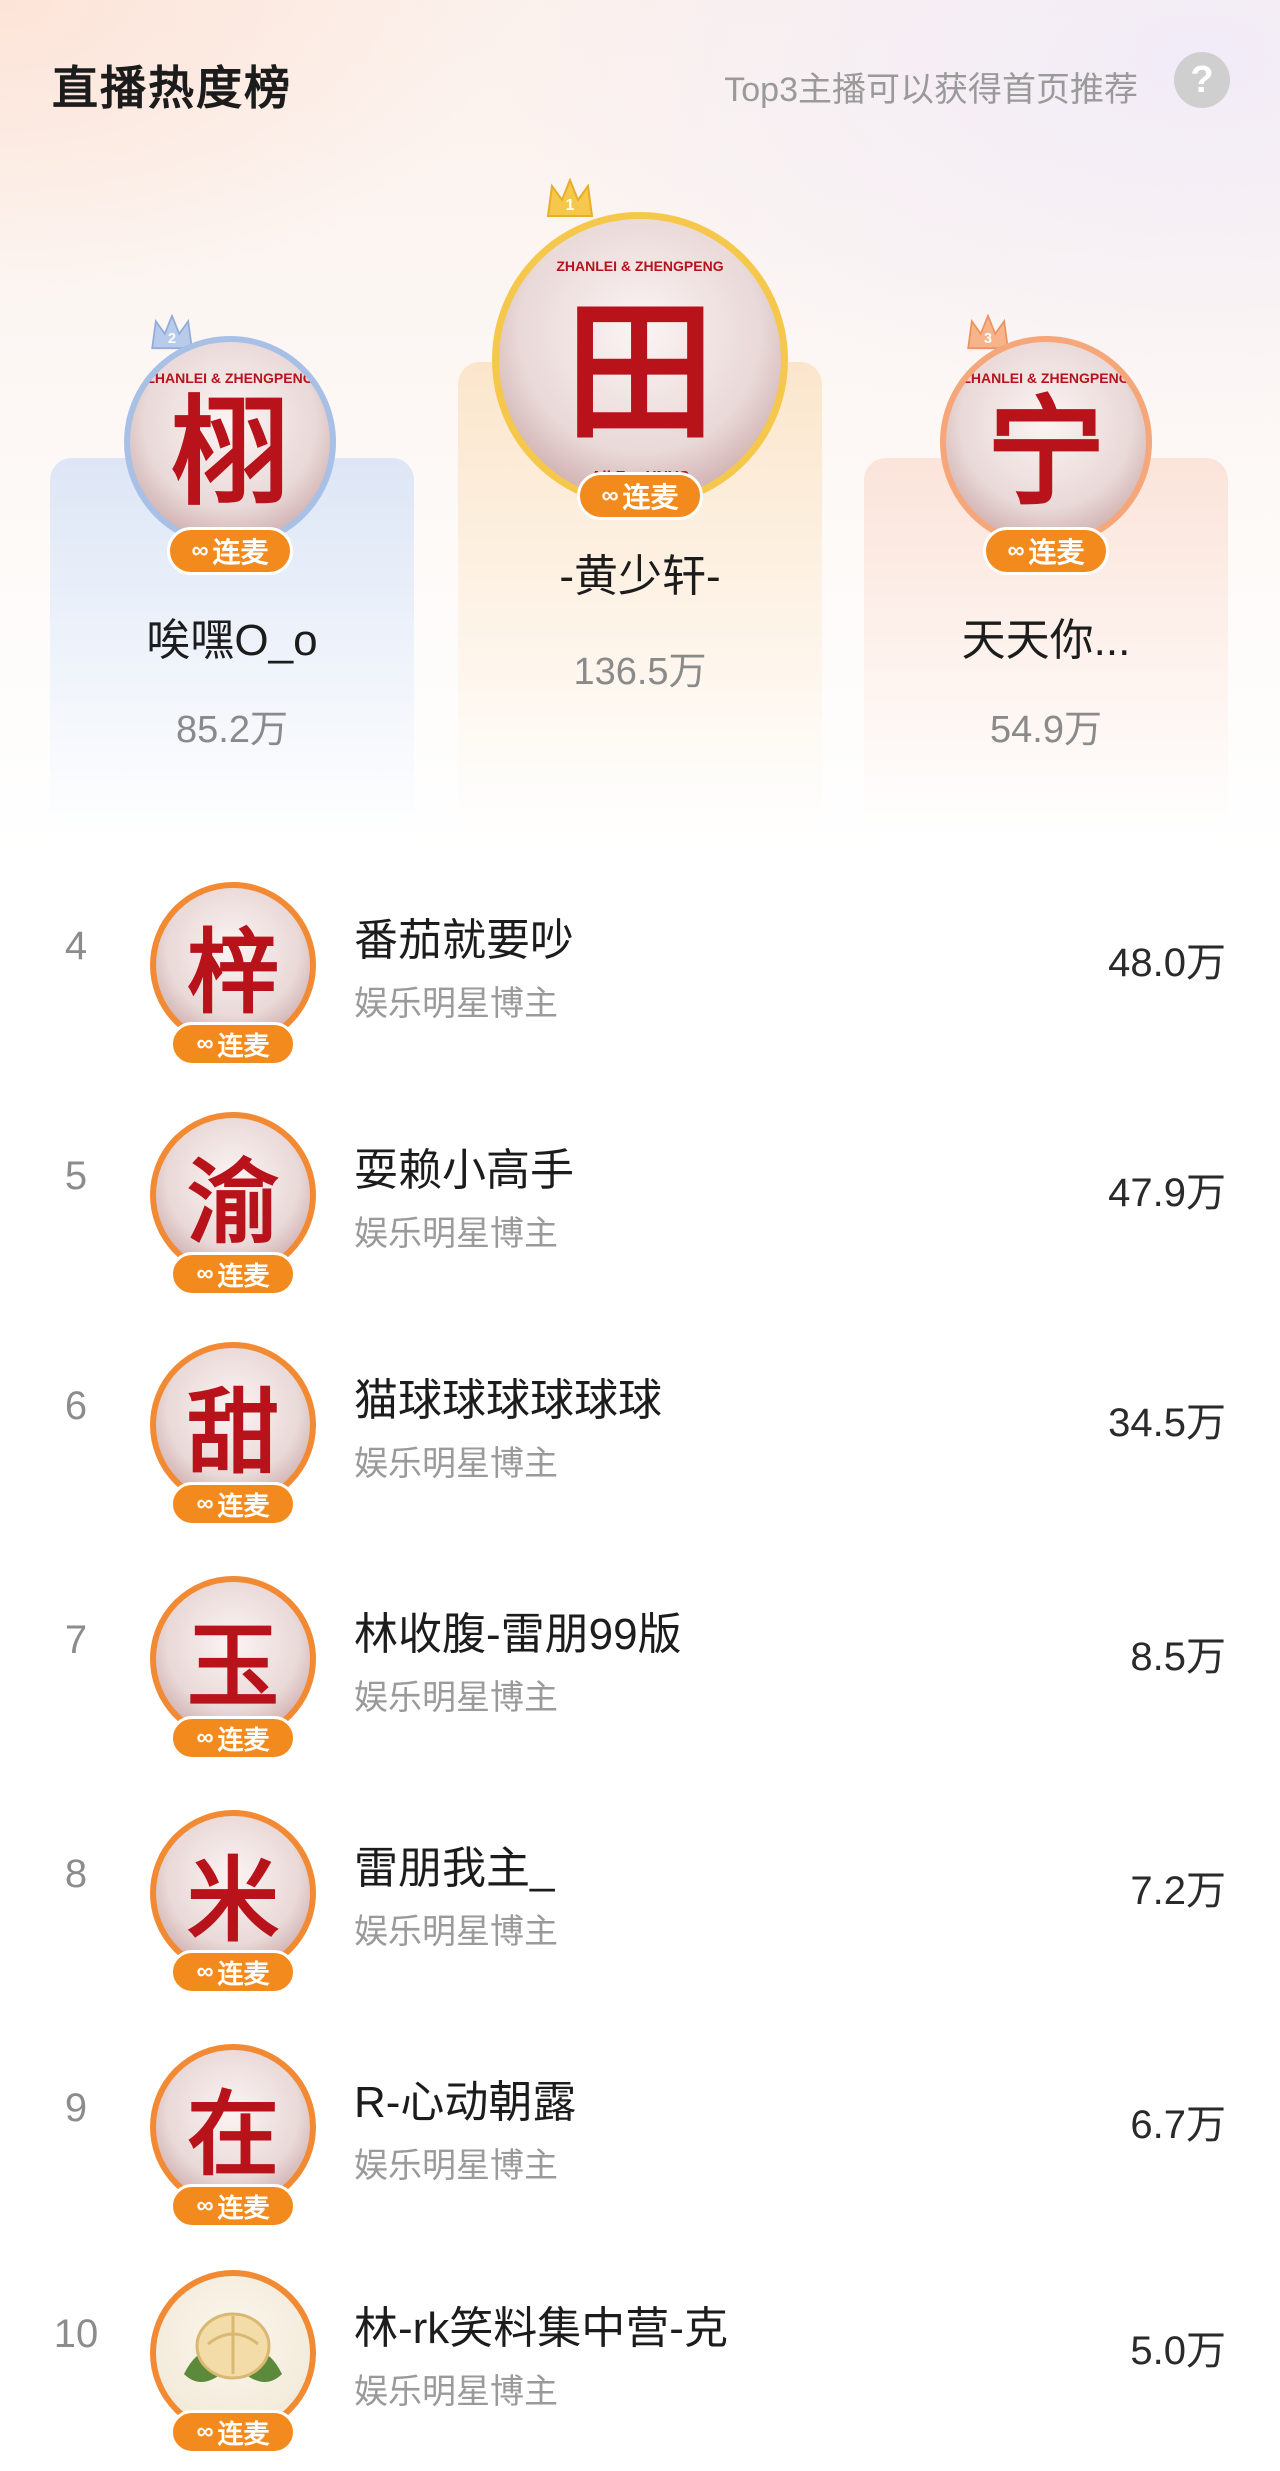 This screenshot has height=2471, width=1280. Describe the element at coordinates (1178, 2125) in the screenshot. I see `heat-score: 6.7万` at that location.